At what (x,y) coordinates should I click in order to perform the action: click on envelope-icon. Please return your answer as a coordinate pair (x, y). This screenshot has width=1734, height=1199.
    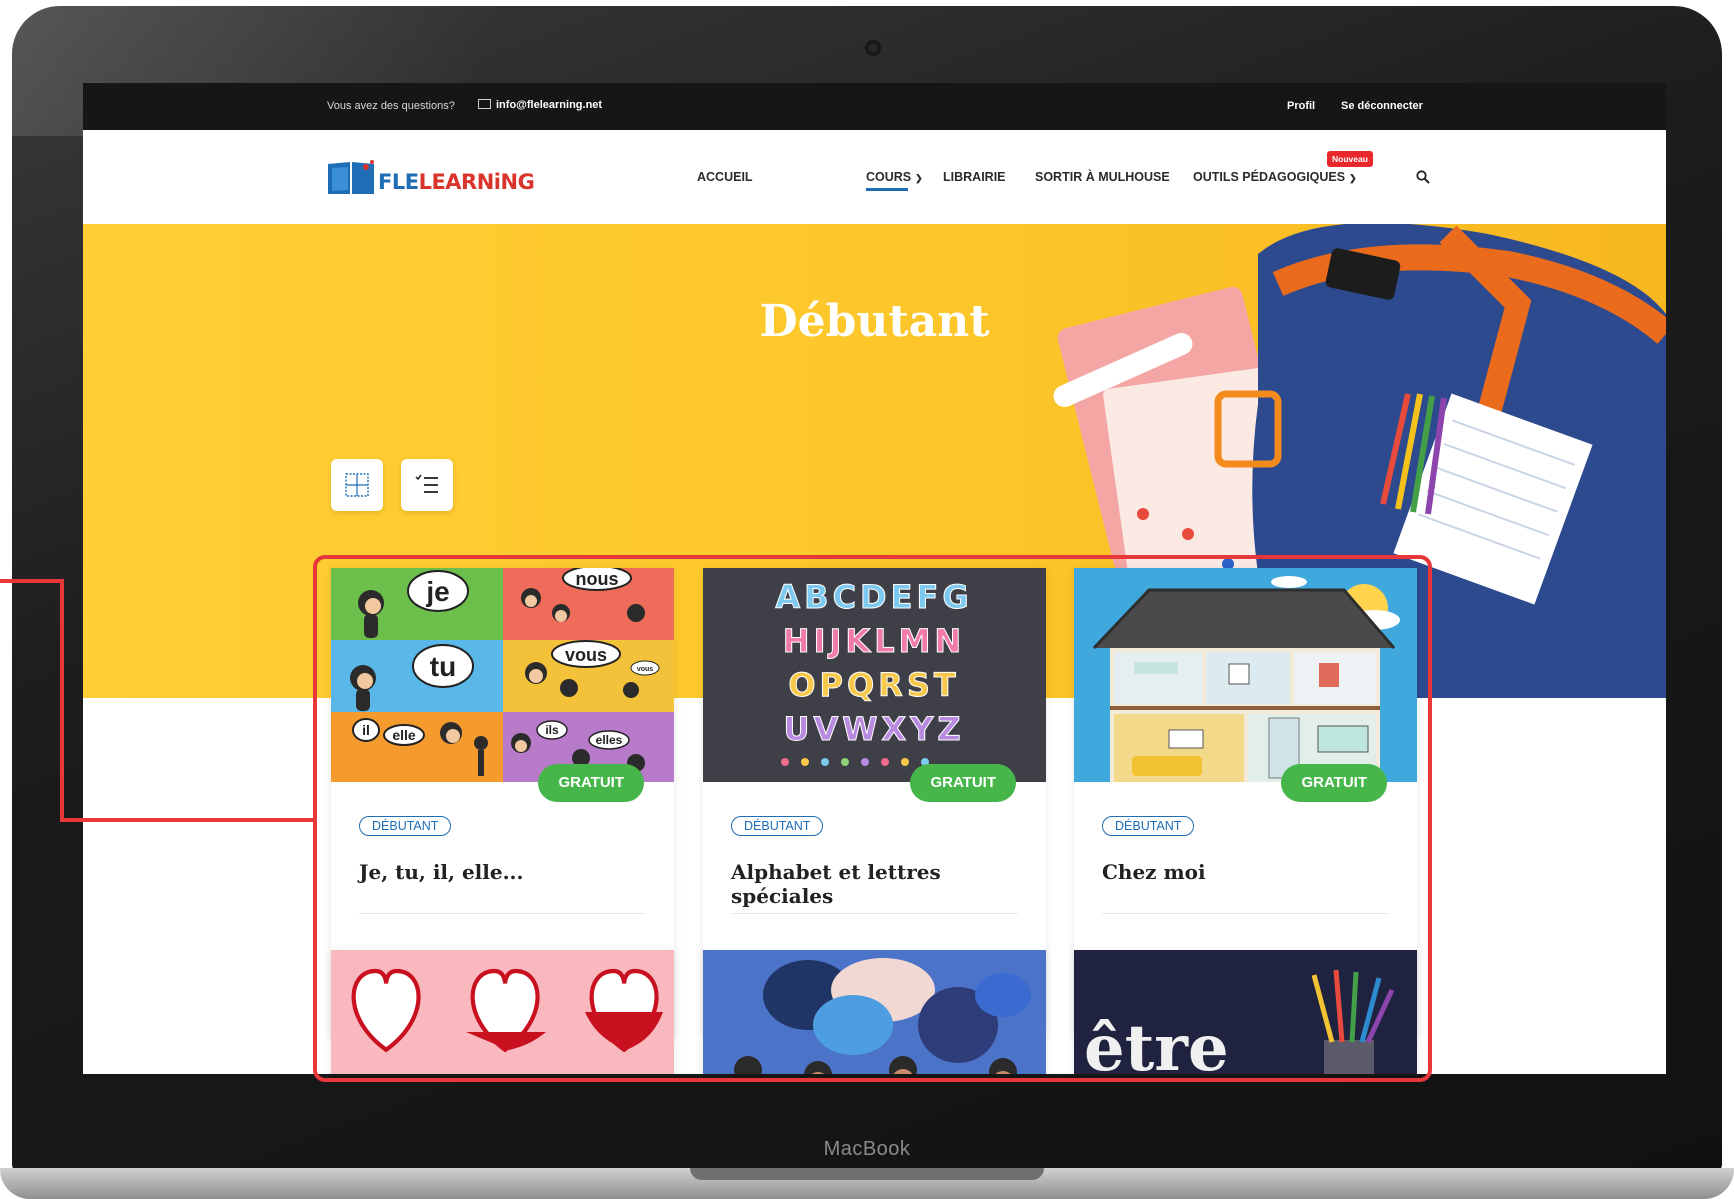
    Looking at the image, I should click on (484, 104).